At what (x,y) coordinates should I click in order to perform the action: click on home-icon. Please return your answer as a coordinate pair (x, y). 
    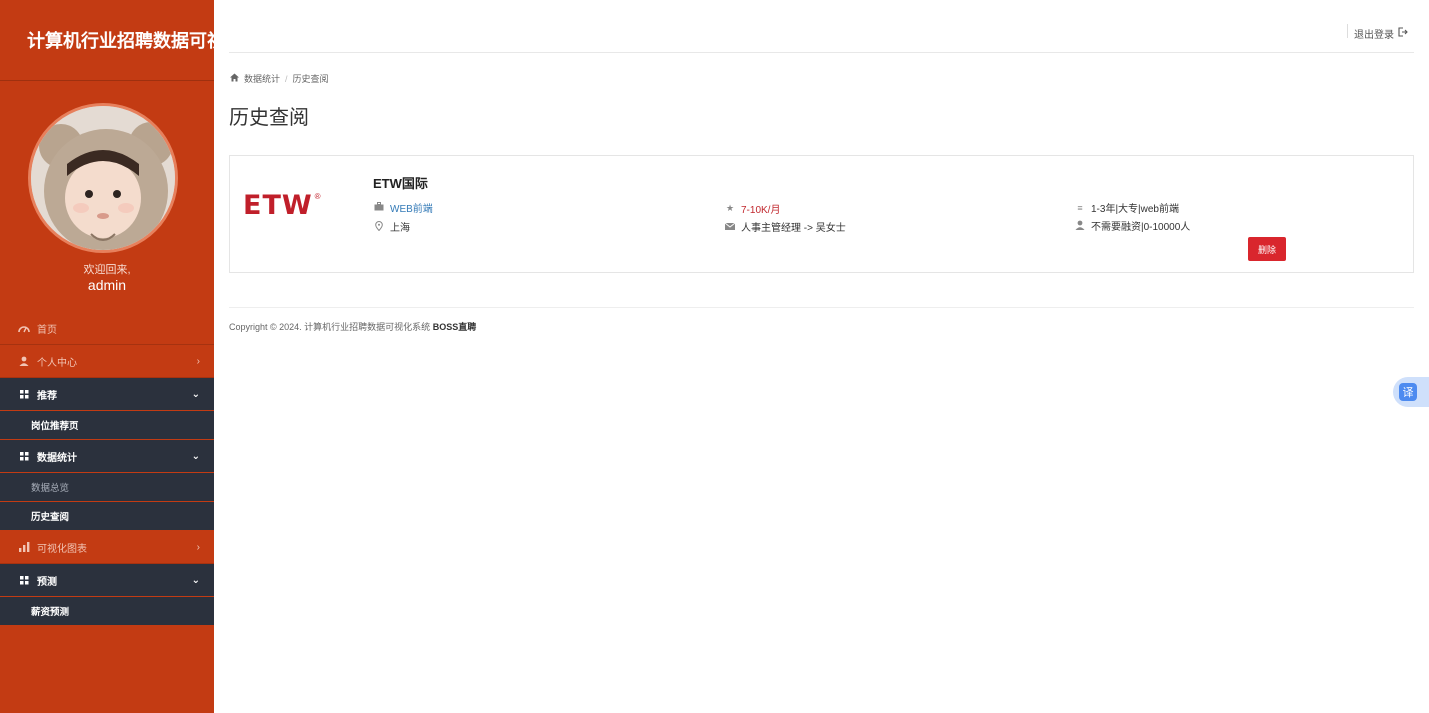
    Looking at the image, I should click on (234, 78).